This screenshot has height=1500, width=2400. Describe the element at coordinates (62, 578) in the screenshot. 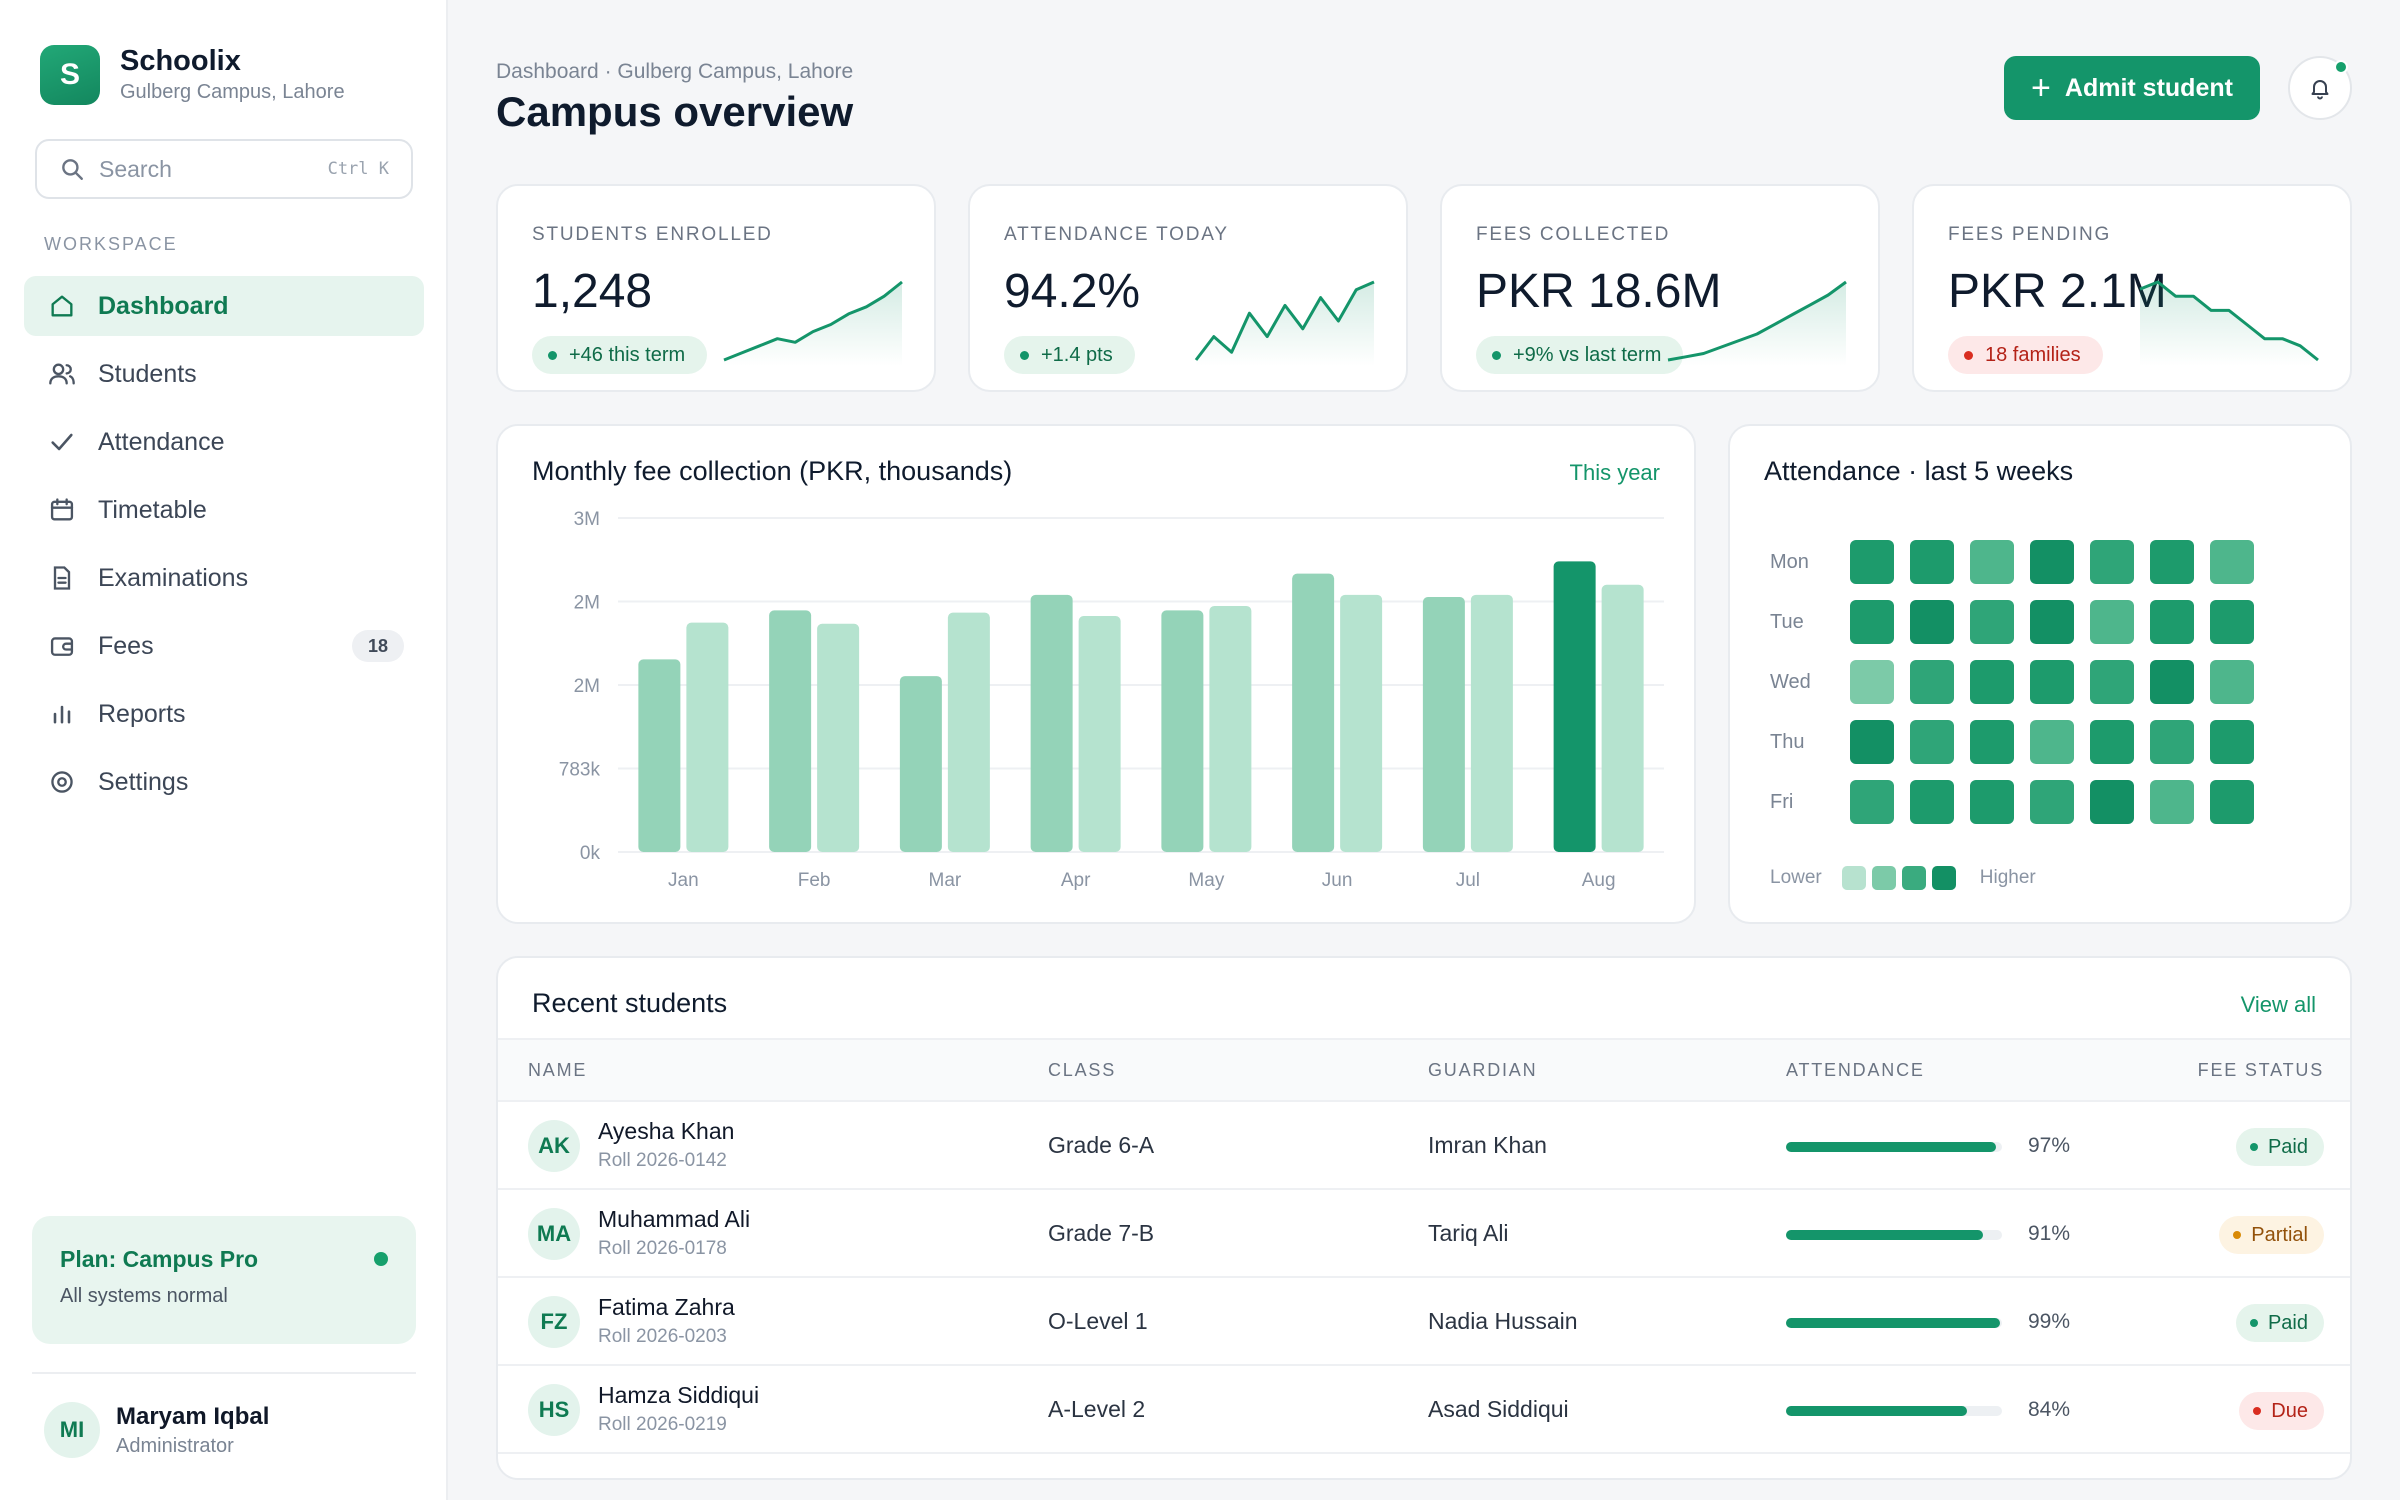

I see `document-icon` at that location.